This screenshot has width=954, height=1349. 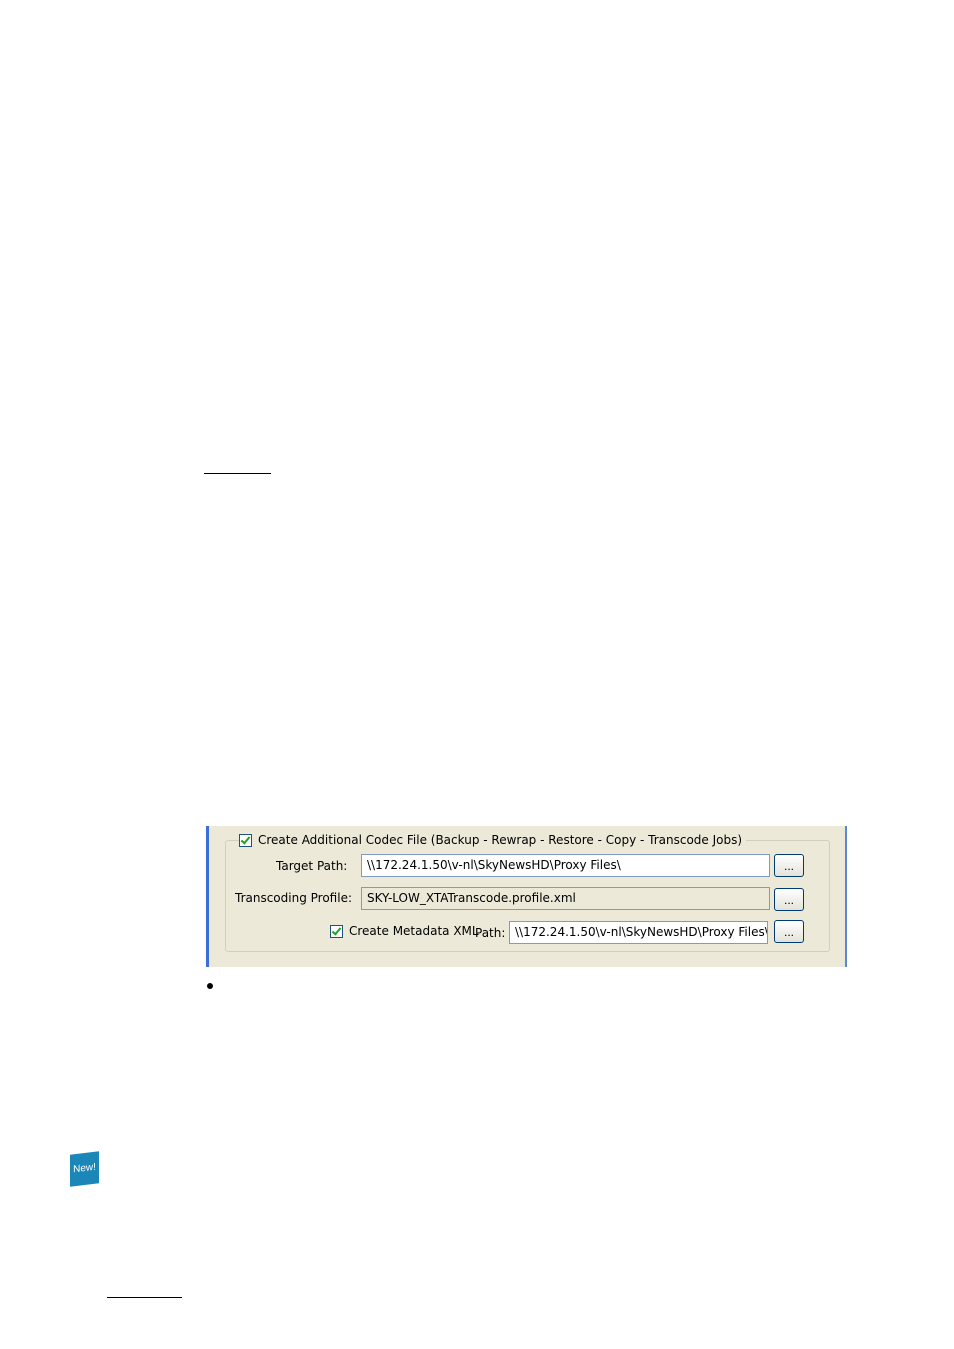 What do you see at coordinates (293, 898) in the screenshot?
I see `transcoding-profile-label: Transcoding Profile:` at bounding box center [293, 898].